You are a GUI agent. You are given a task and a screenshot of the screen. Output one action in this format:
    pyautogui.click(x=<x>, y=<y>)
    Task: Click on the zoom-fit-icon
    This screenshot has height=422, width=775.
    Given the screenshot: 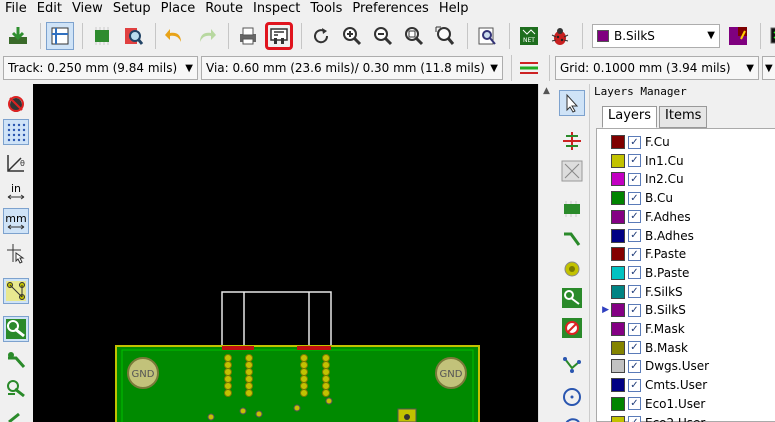 What is the action you would take?
    pyautogui.click(x=414, y=36)
    